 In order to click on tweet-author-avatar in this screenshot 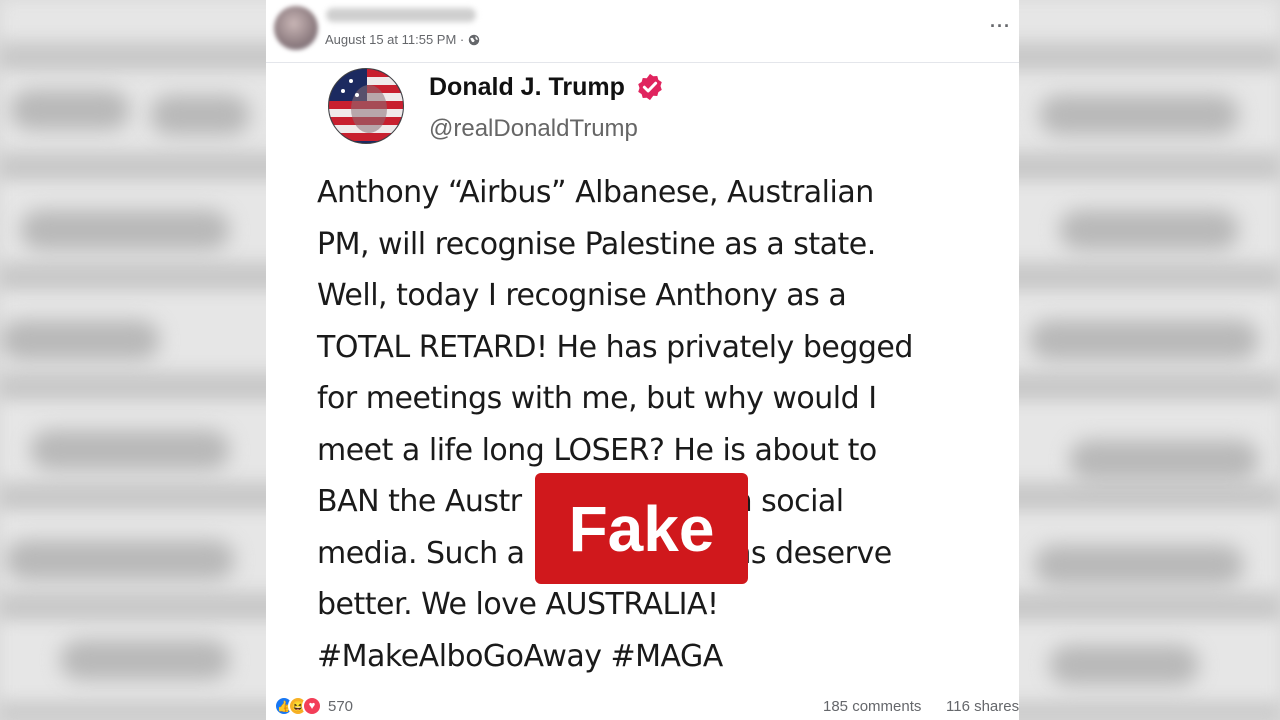, I will do `click(366, 106)`.